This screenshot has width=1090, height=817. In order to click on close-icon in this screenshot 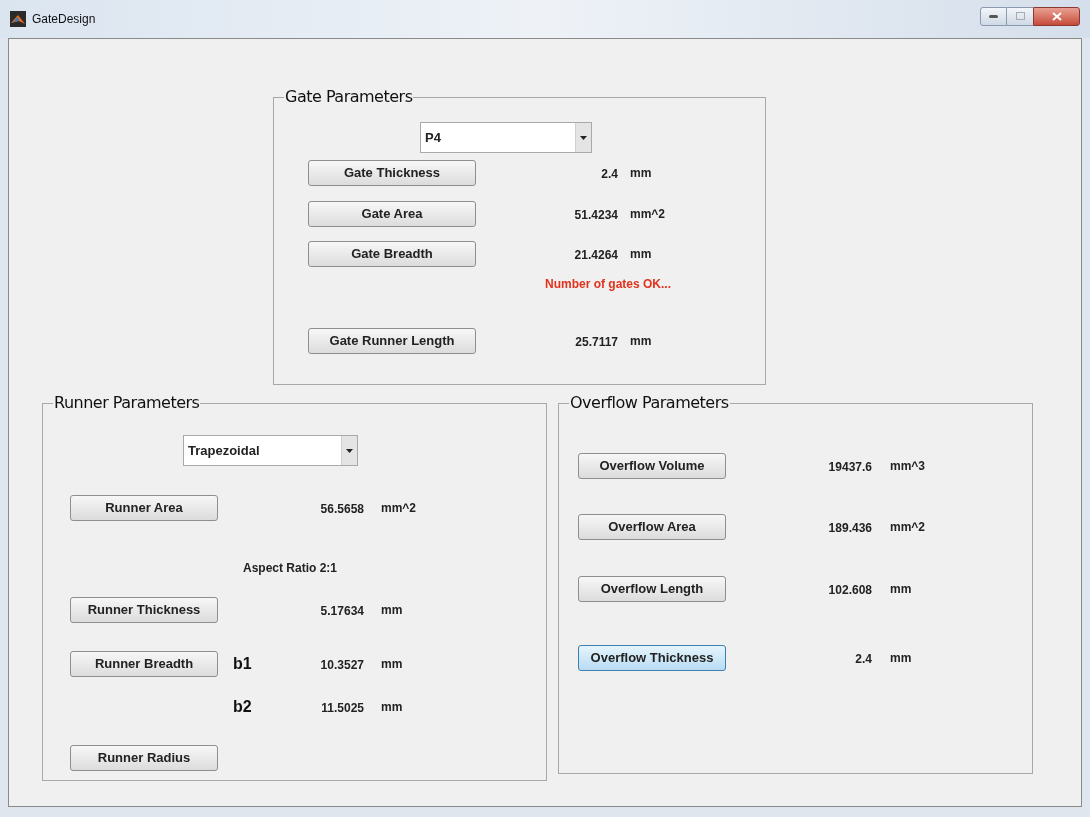, I will do `click(1056, 16)`.